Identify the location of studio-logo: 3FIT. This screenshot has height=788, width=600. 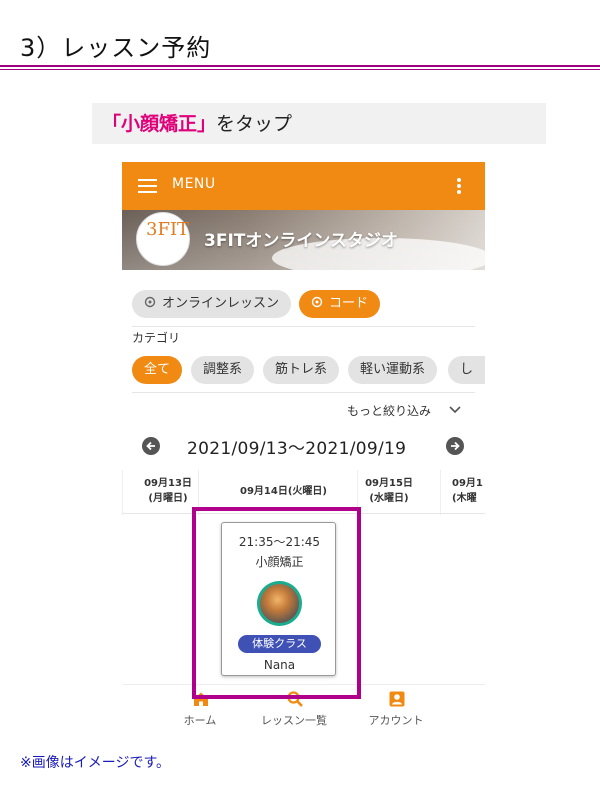
(163, 239).